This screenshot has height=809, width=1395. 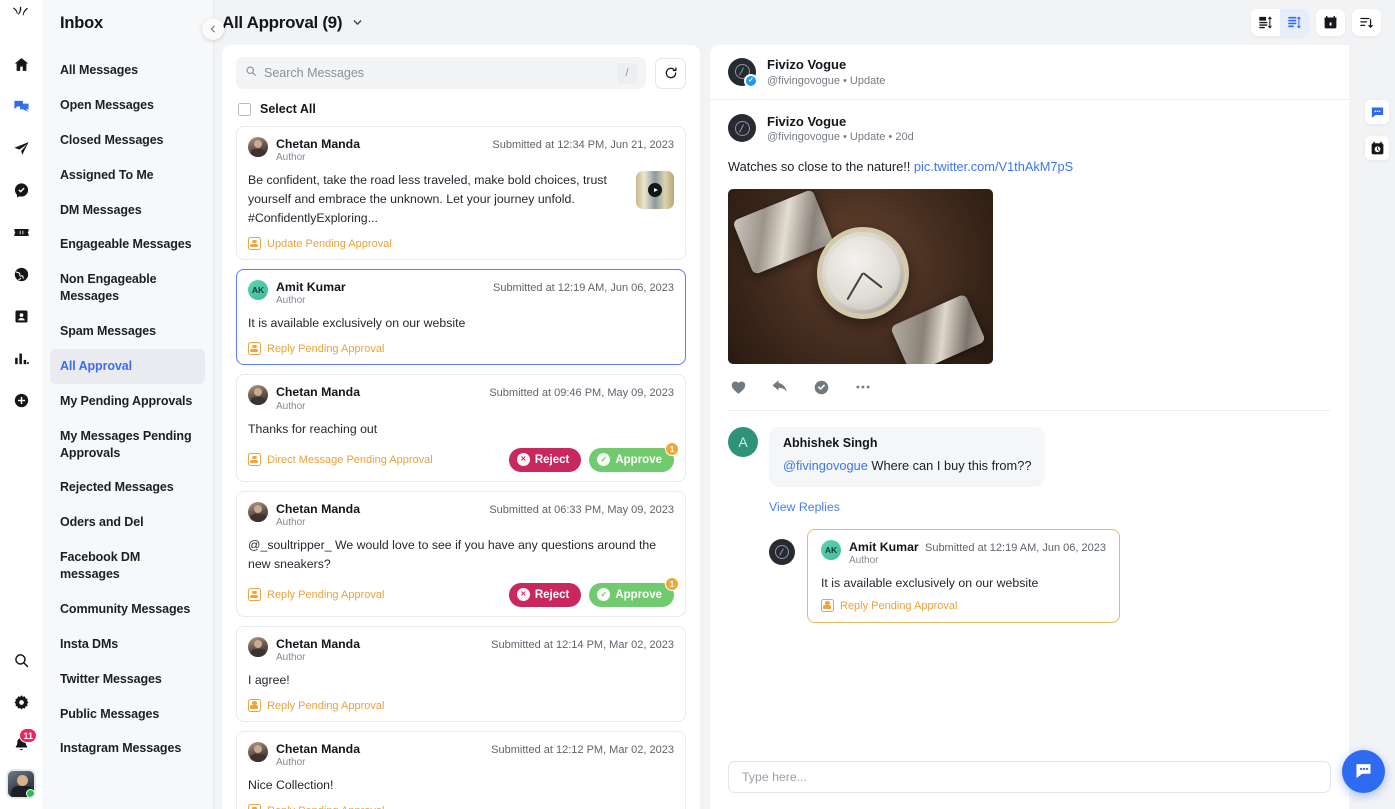 What do you see at coordinates (1377, 148) in the screenshot?
I see `history-clock-icon` at bounding box center [1377, 148].